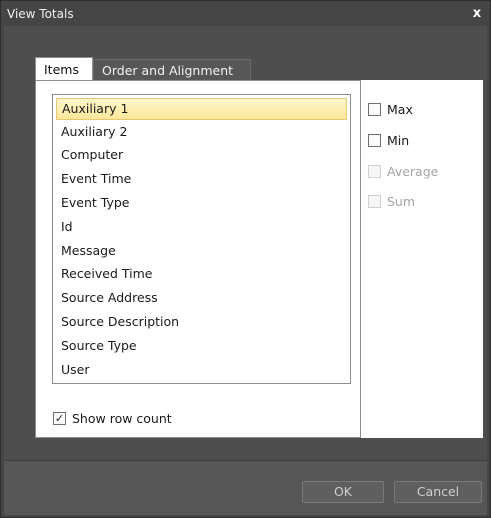  What do you see at coordinates (201, 274) in the screenshot?
I see `list-item: Received Time` at bounding box center [201, 274].